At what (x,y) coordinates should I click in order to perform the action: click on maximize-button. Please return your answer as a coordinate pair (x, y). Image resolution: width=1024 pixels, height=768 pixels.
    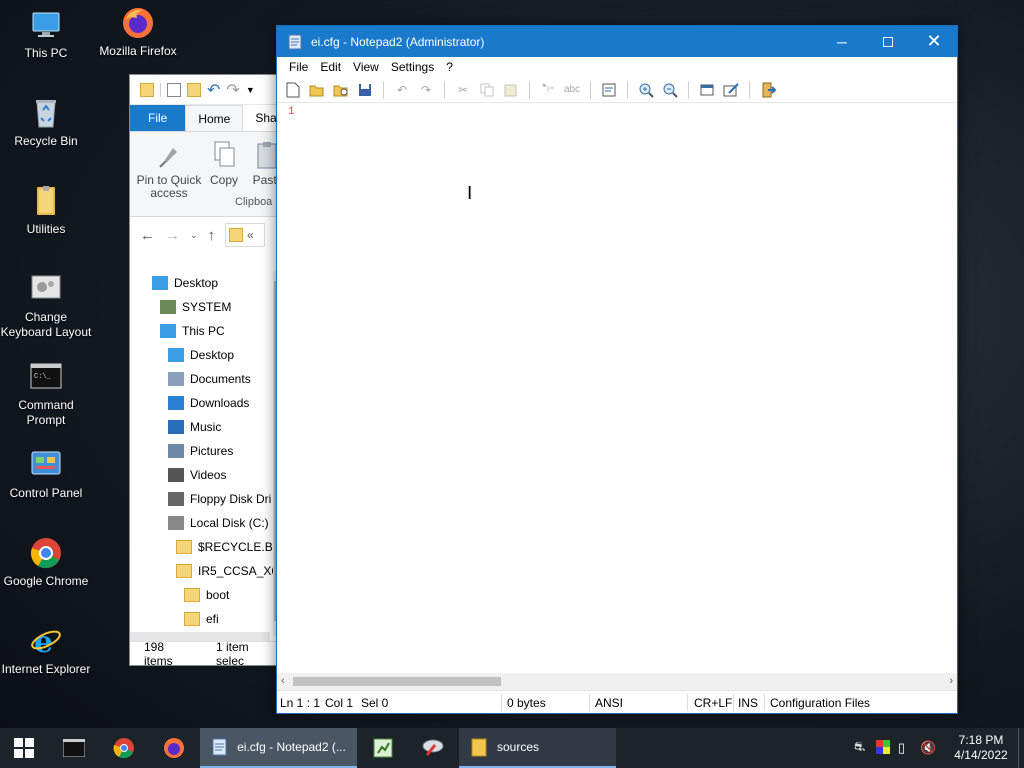
    Looking at the image, I should click on (888, 41).